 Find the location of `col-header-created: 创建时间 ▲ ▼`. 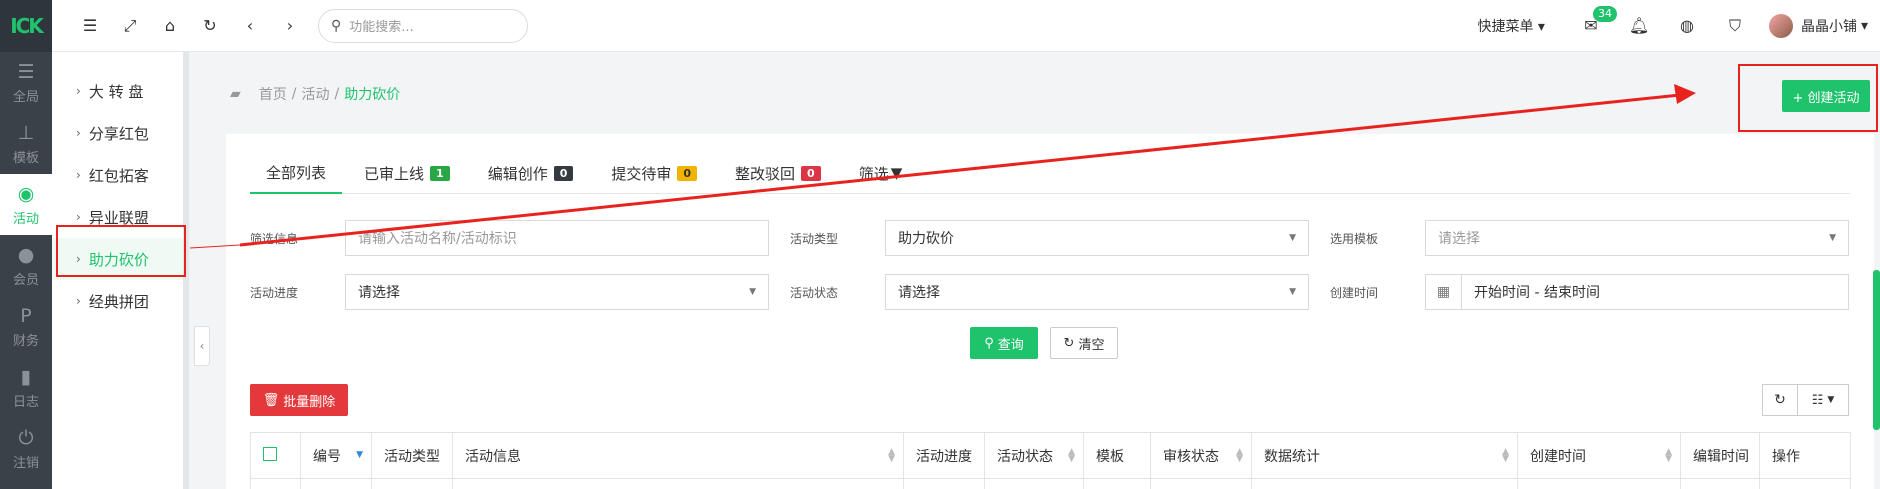

col-header-created: 创建时间 ▲ ▼ is located at coordinates (1599, 455).